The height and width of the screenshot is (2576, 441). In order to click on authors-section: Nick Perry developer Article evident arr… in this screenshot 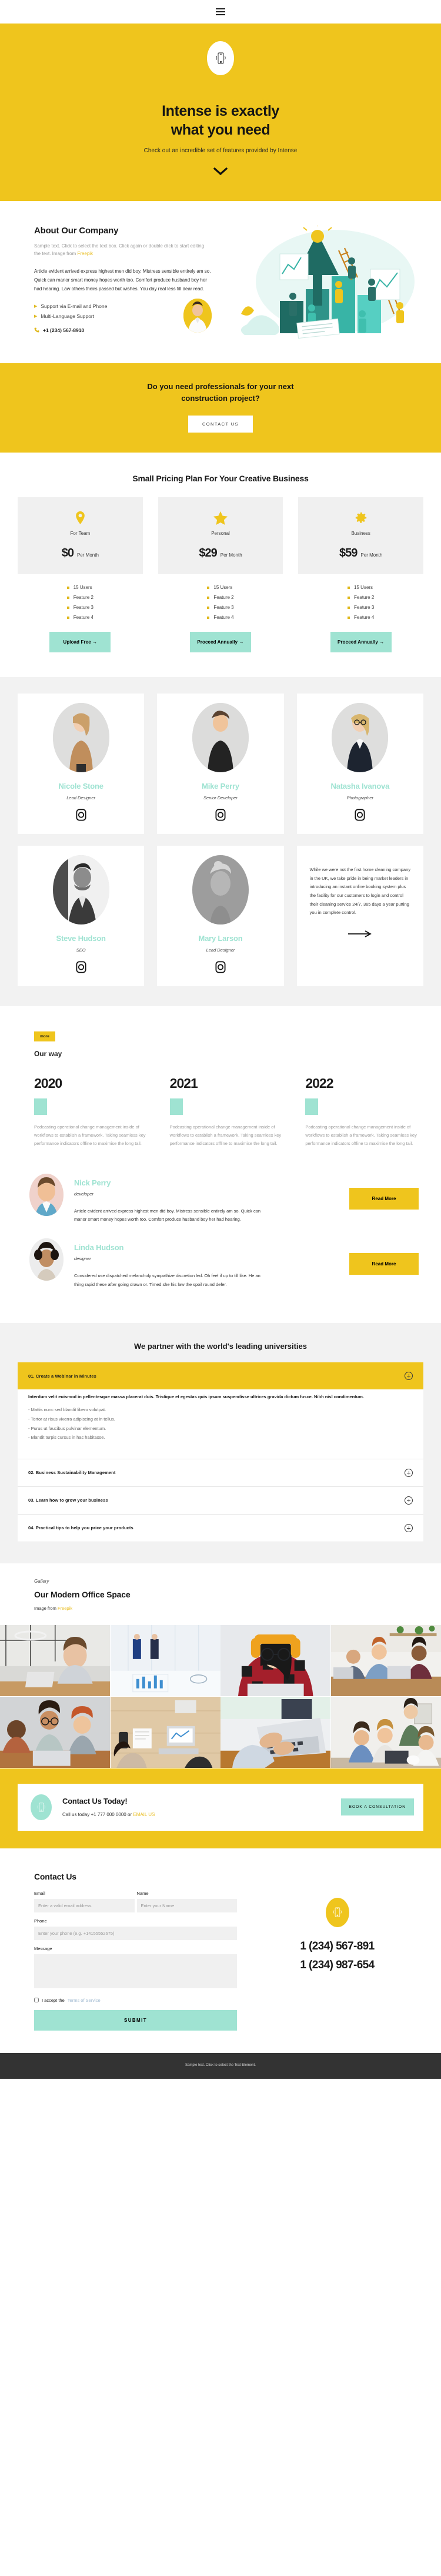, I will do `click(220, 1245)`.